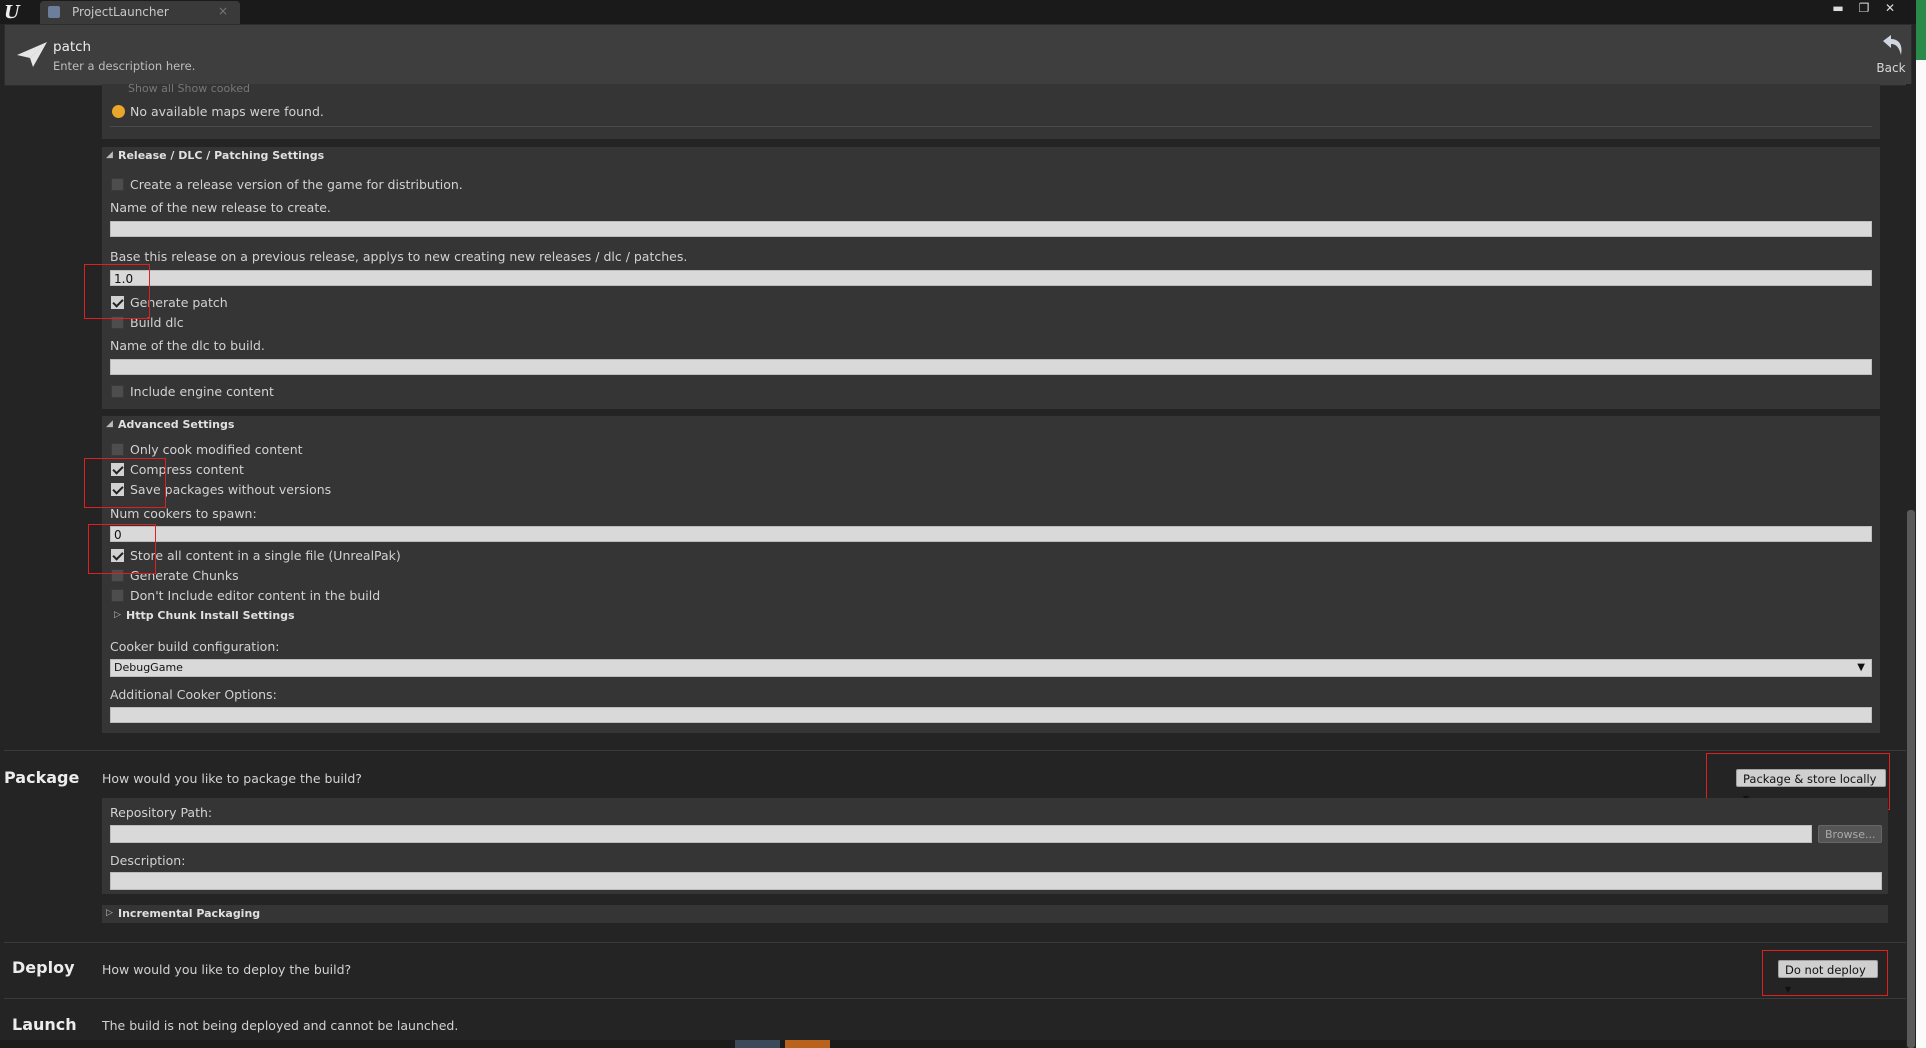 The image size is (1926, 1048). I want to click on map-filter-options: Show all Show cooked, so click(189, 88).